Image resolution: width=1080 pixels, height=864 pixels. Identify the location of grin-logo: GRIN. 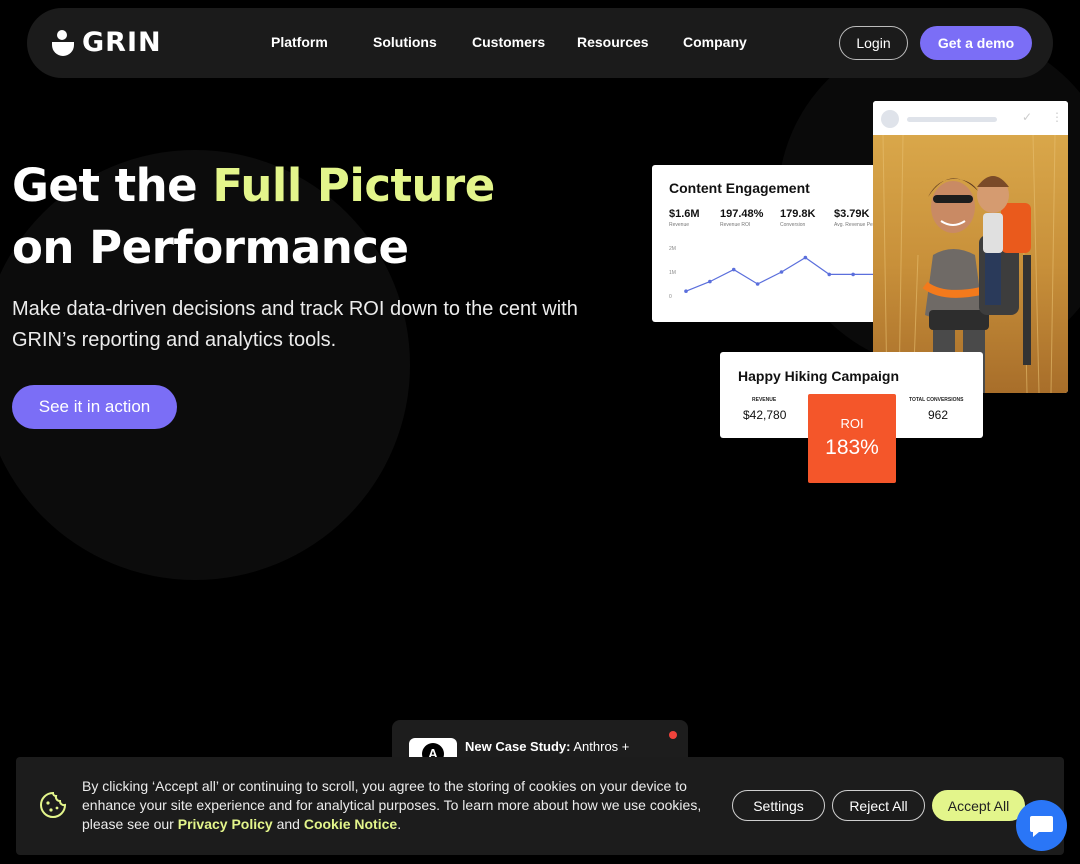
(107, 43).